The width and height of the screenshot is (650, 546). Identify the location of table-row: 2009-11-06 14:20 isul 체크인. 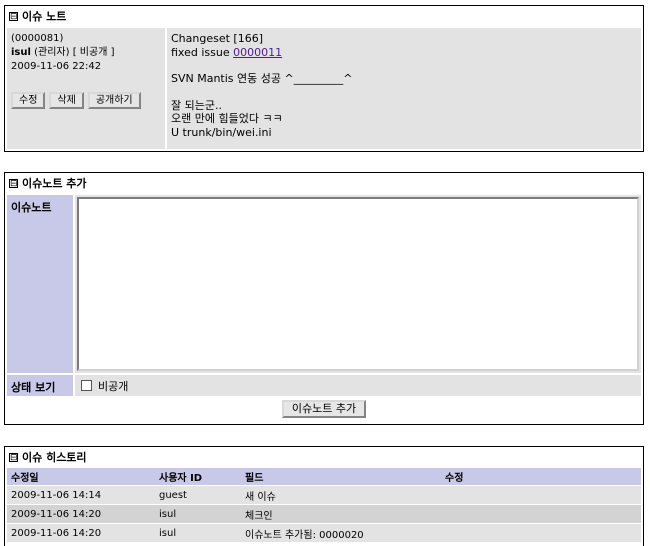
(324, 514).